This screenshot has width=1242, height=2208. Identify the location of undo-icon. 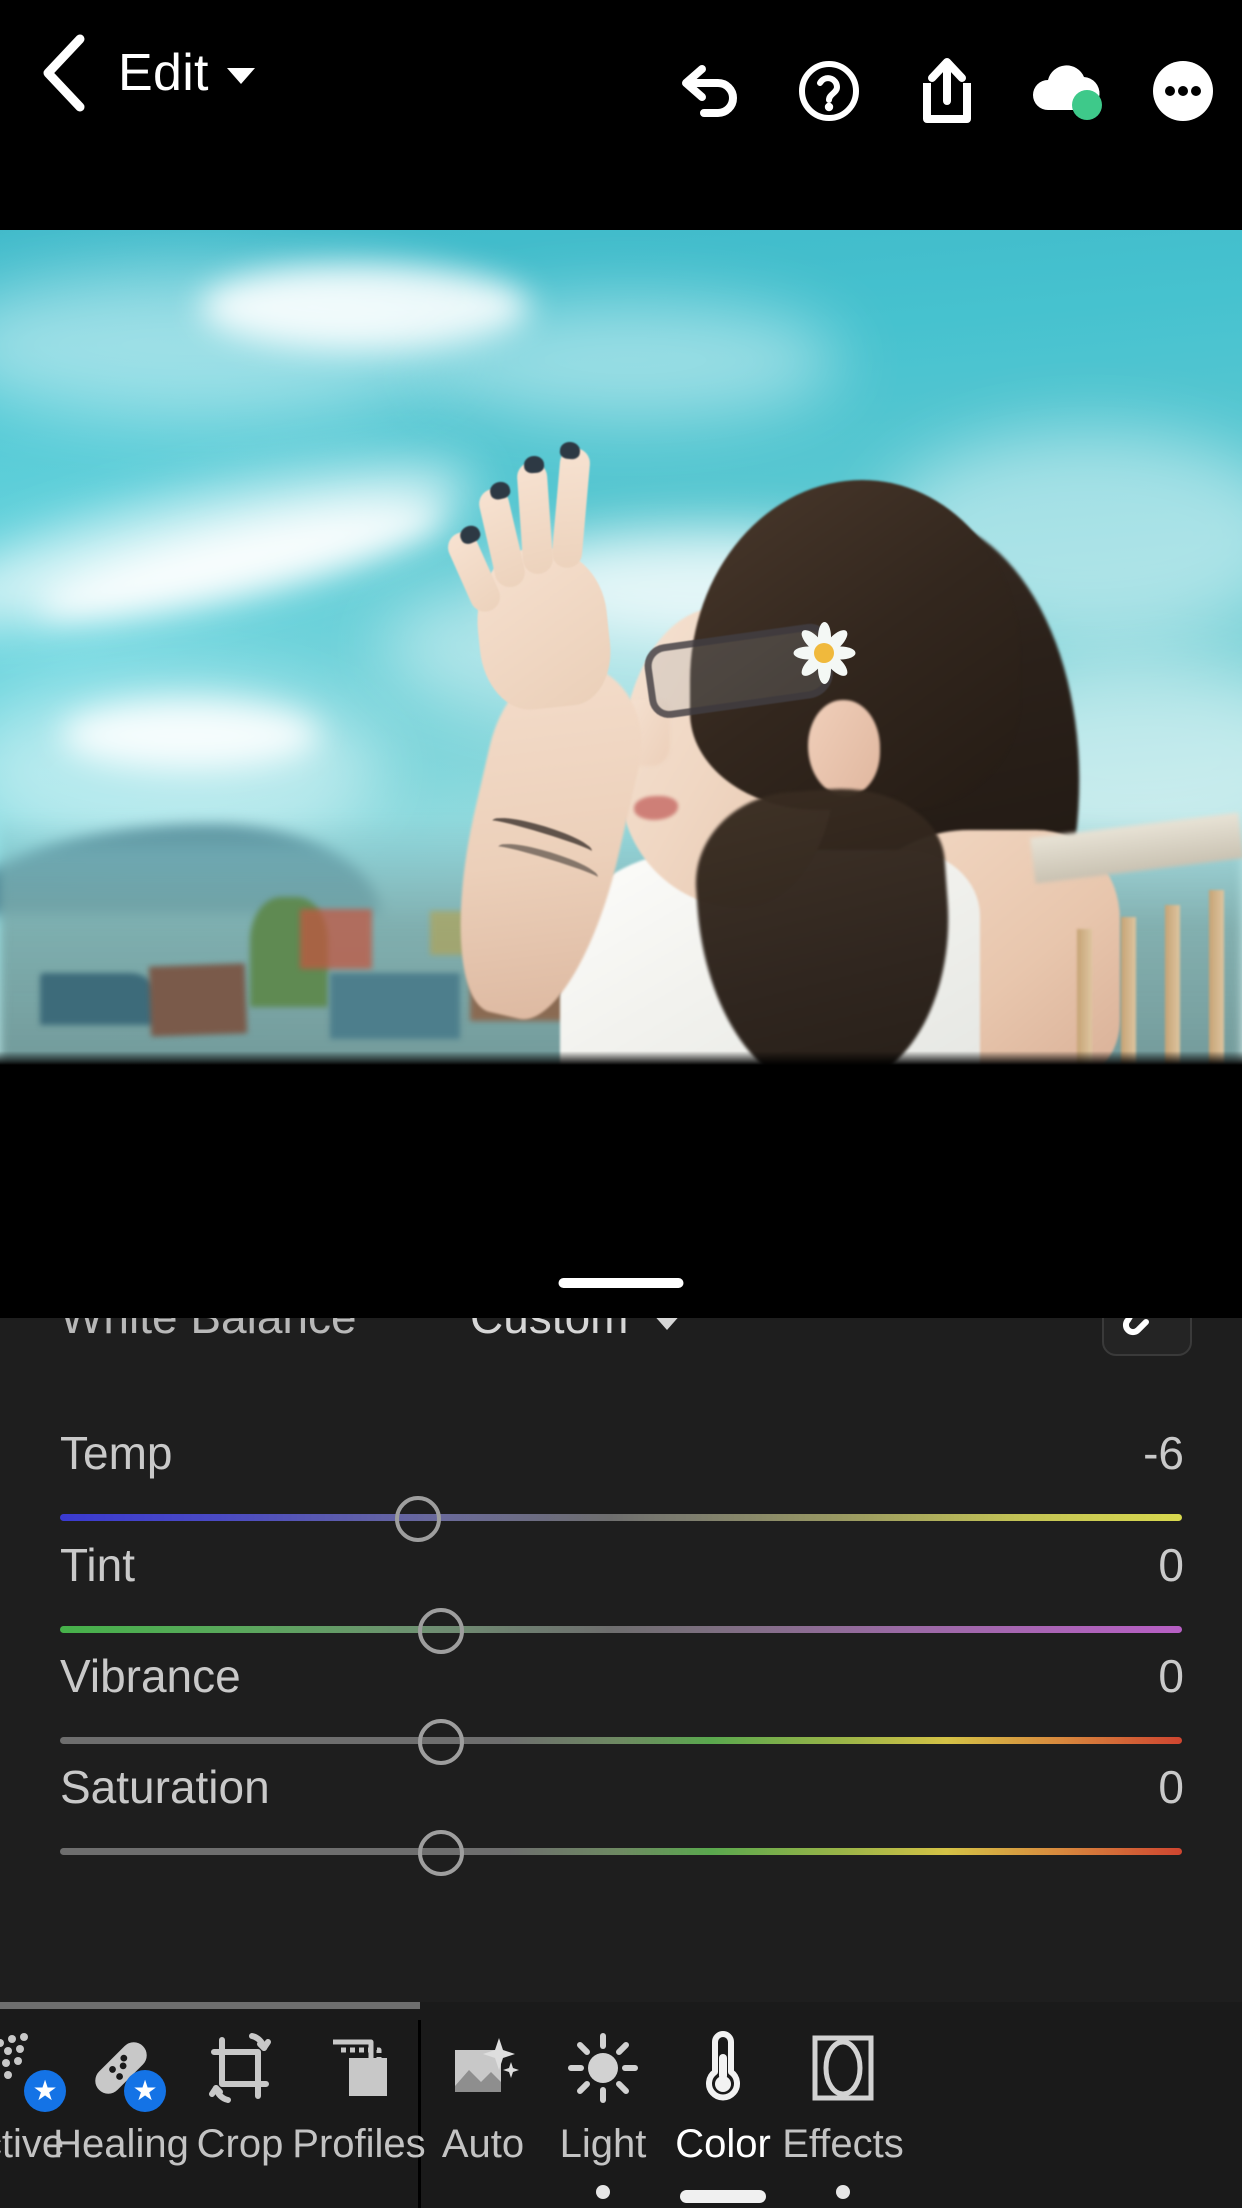
(709, 91).